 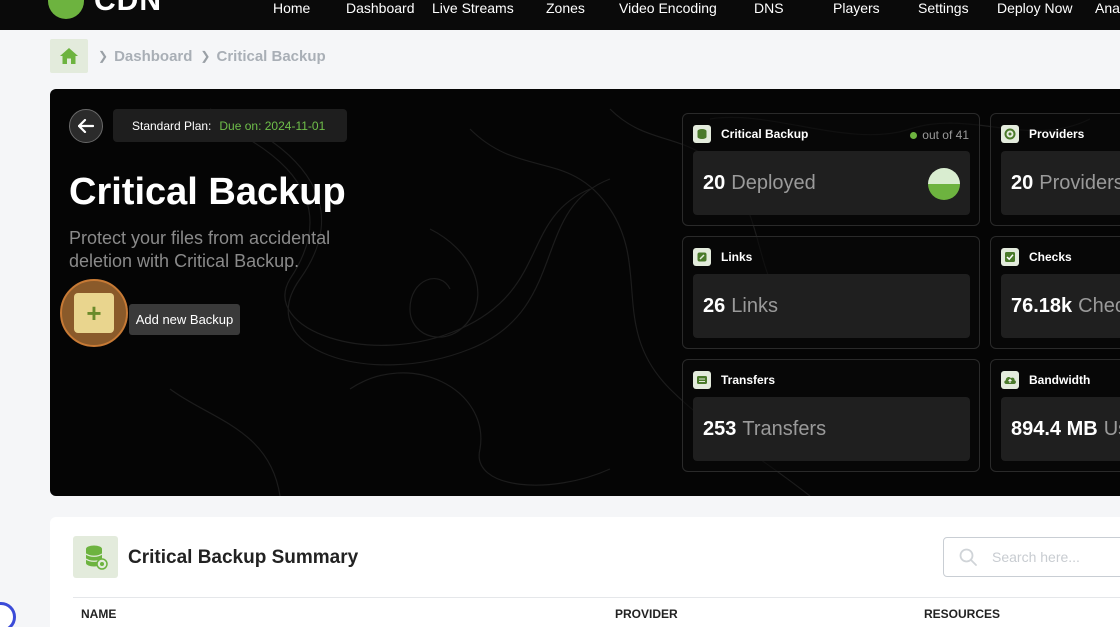 I want to click on stat-card-providers: Providers 20 Providers, so click(x=1055, y=169).